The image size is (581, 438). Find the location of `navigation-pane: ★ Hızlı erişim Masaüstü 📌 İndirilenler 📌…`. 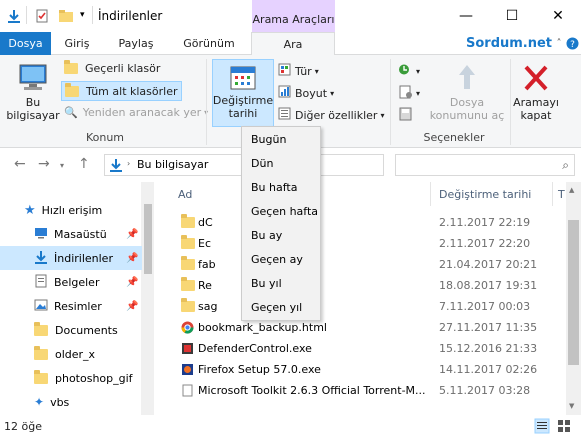

navigation-pane: ★ Hızlı erişim Masaüstü 📌 İndirilenler 📌… is located at coordinates (77, 298).